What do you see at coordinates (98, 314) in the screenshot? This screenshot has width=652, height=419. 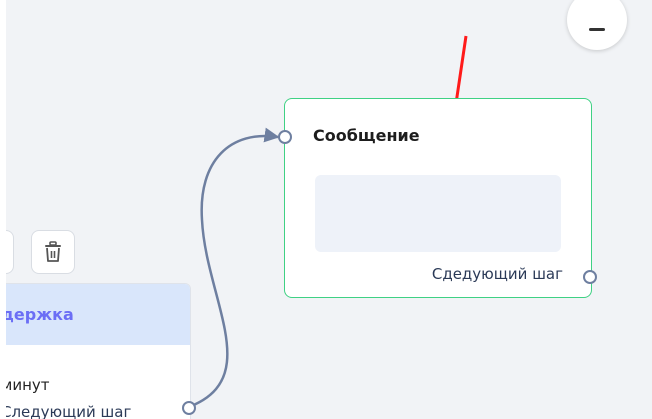 I see `delay-node-header: держка` at bounding box center [98, 314].